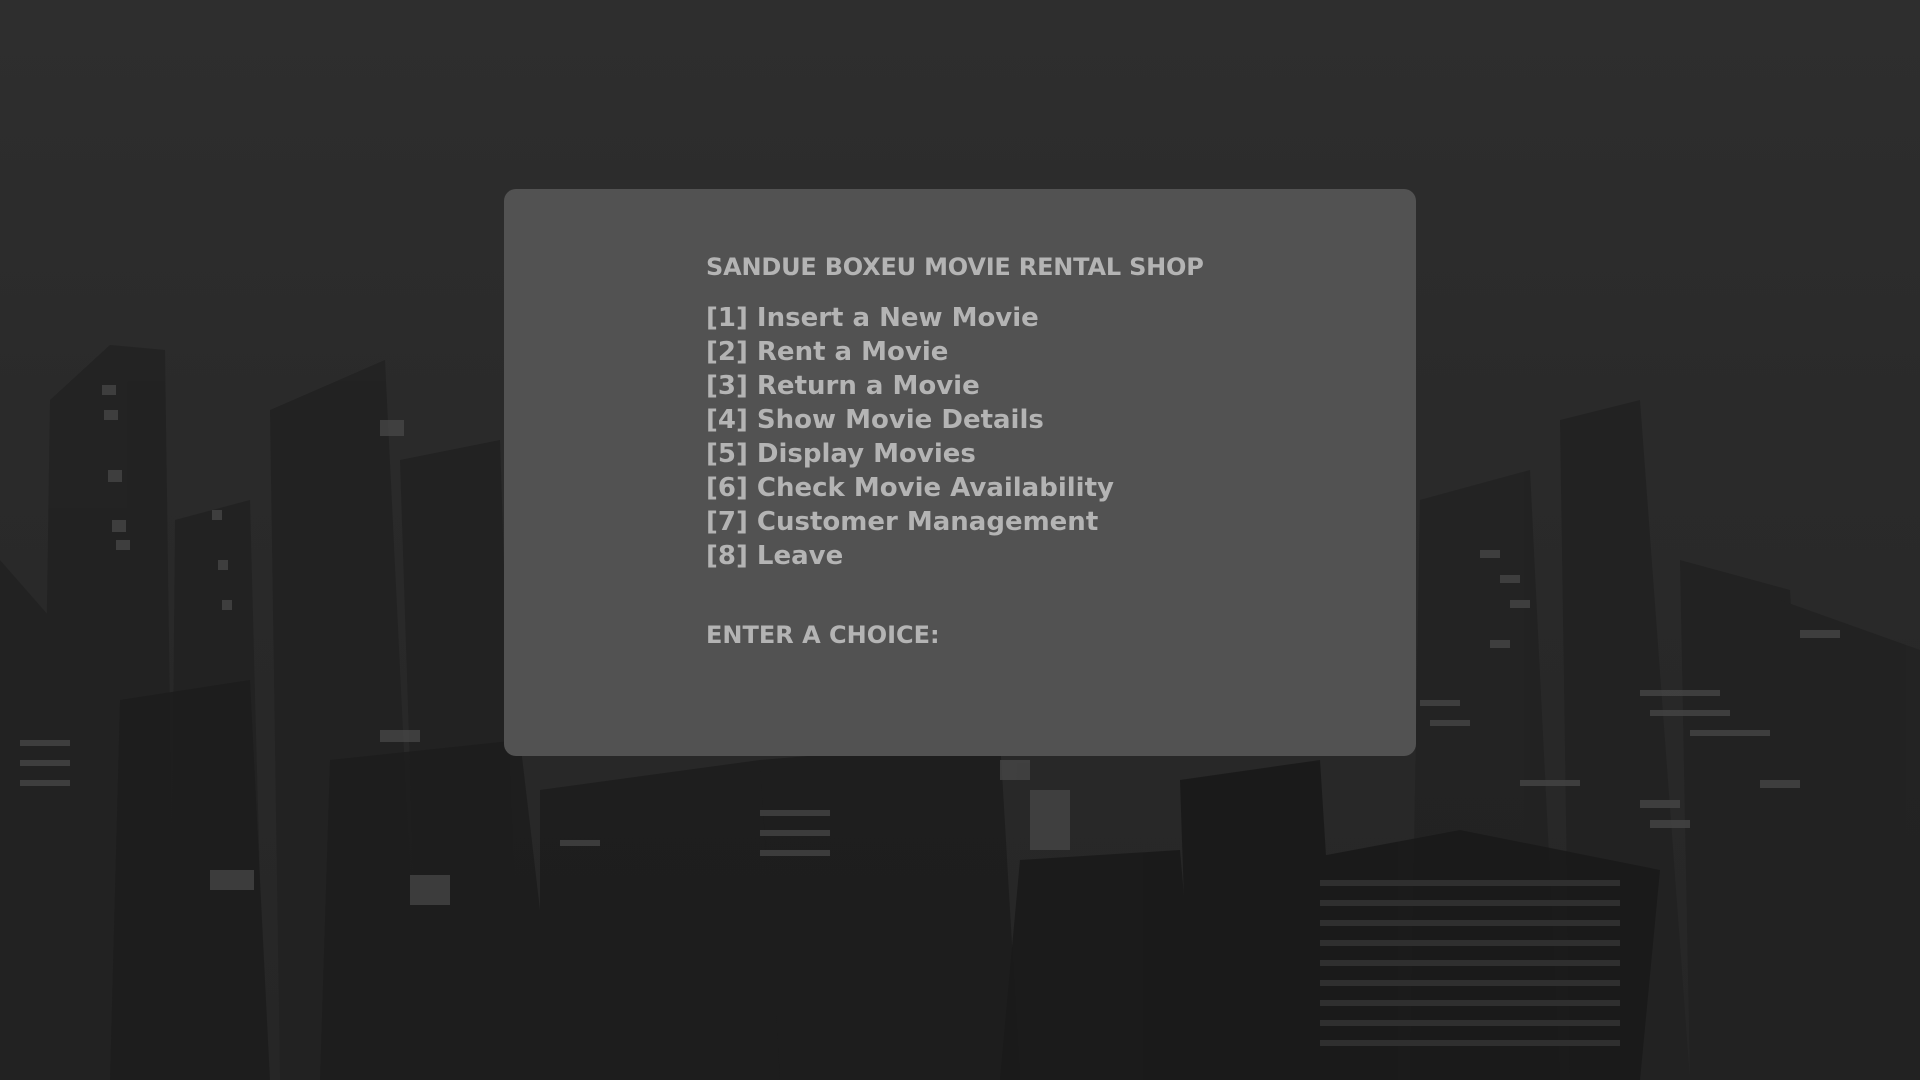  Describe the element at coordinates (955, 386) in the screenshot. I see `menu-item-return-movie: [3] Return a Movie` at that location.